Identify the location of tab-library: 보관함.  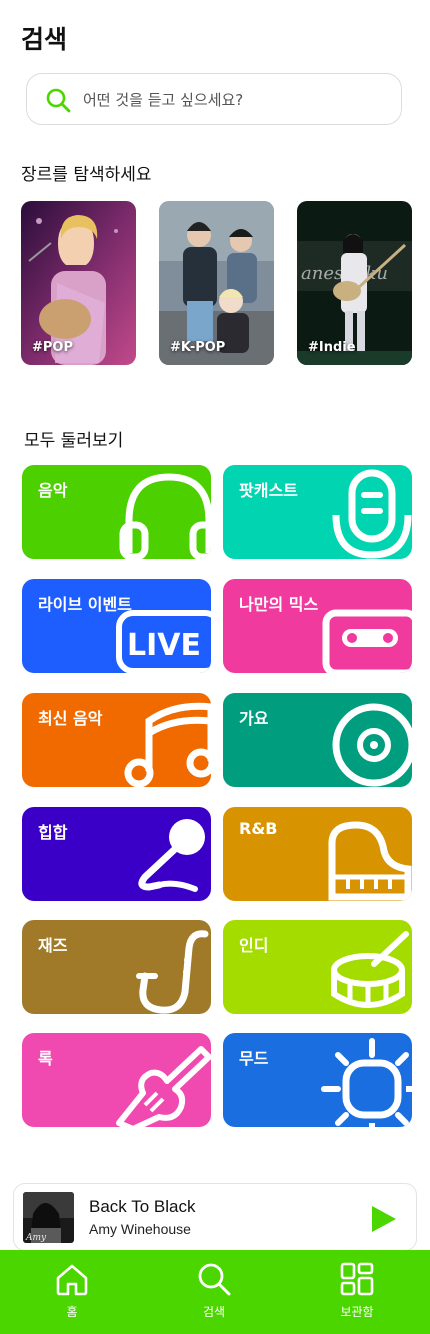
(357, 1292).